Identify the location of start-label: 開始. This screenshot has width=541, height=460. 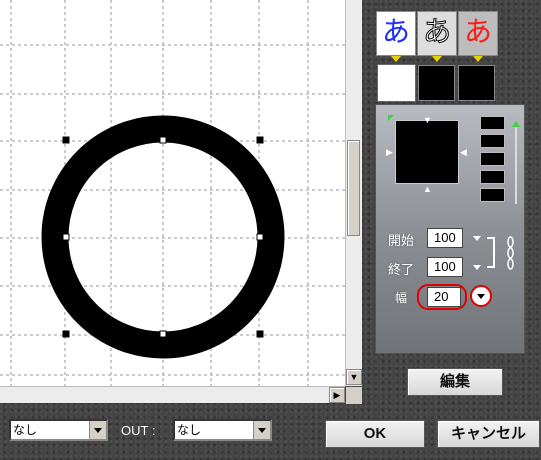
(401, 240).